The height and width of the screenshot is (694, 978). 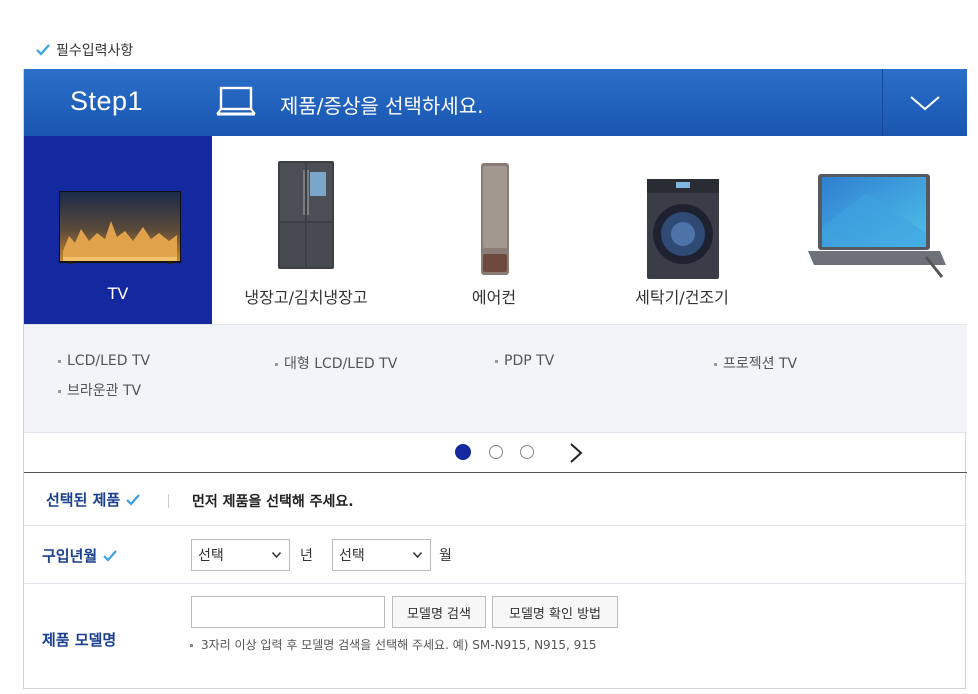 I want to click on category-label: 세탁기/건조기, so click(x=682, y=297).